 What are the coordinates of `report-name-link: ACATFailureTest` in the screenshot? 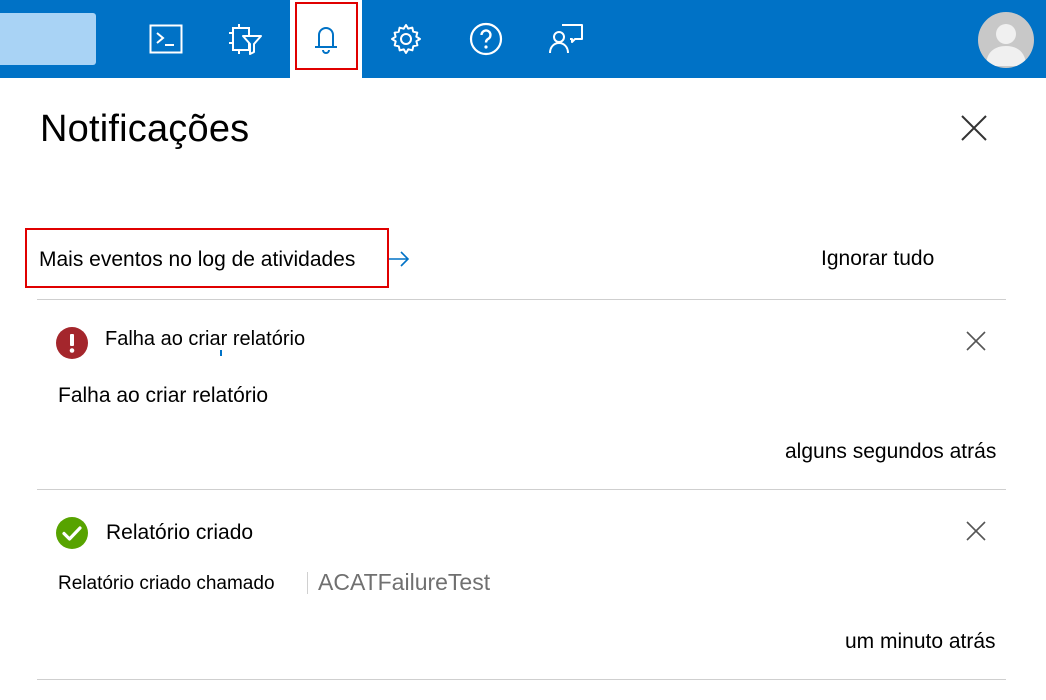 It's located at (404, 582).